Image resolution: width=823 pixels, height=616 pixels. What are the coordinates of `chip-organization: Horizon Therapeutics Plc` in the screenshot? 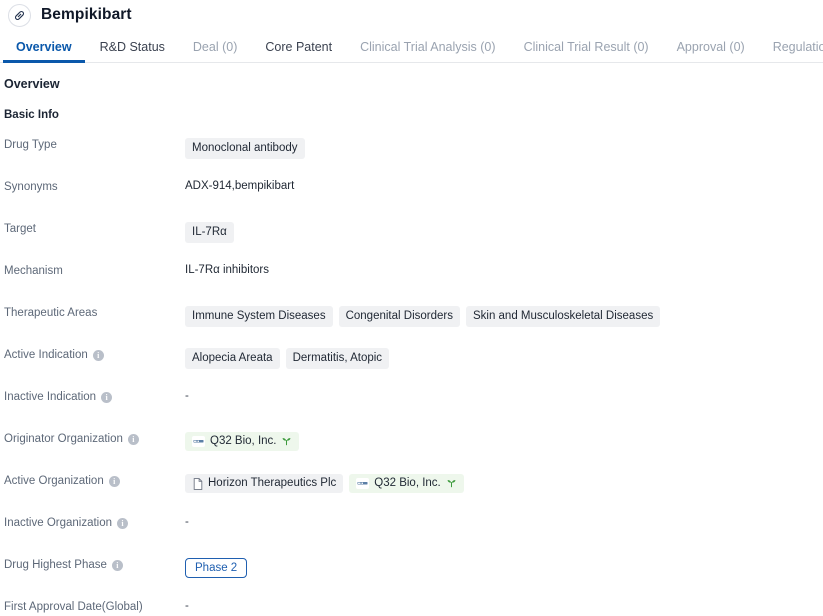 It's located at (264, 484).